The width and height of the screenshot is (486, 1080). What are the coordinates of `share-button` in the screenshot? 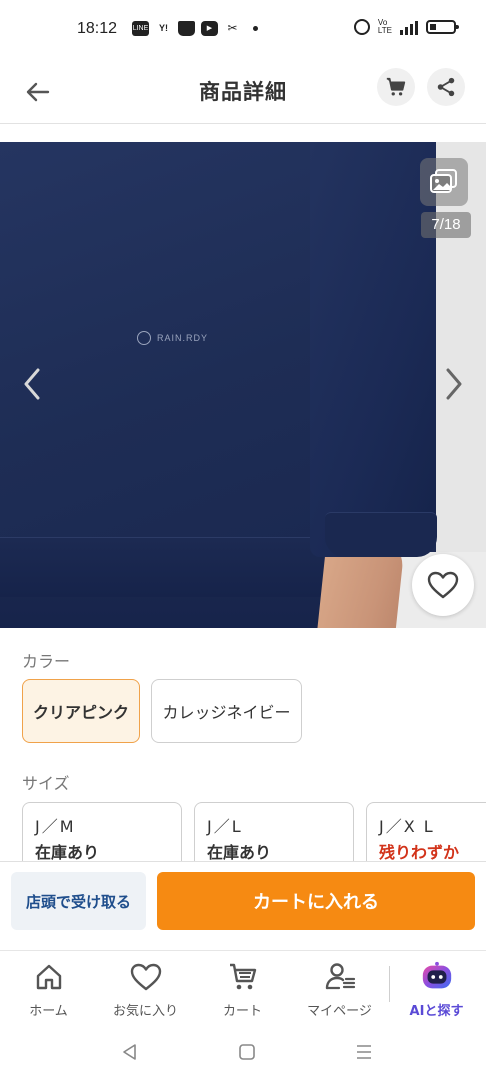 It's located at (446, 87).